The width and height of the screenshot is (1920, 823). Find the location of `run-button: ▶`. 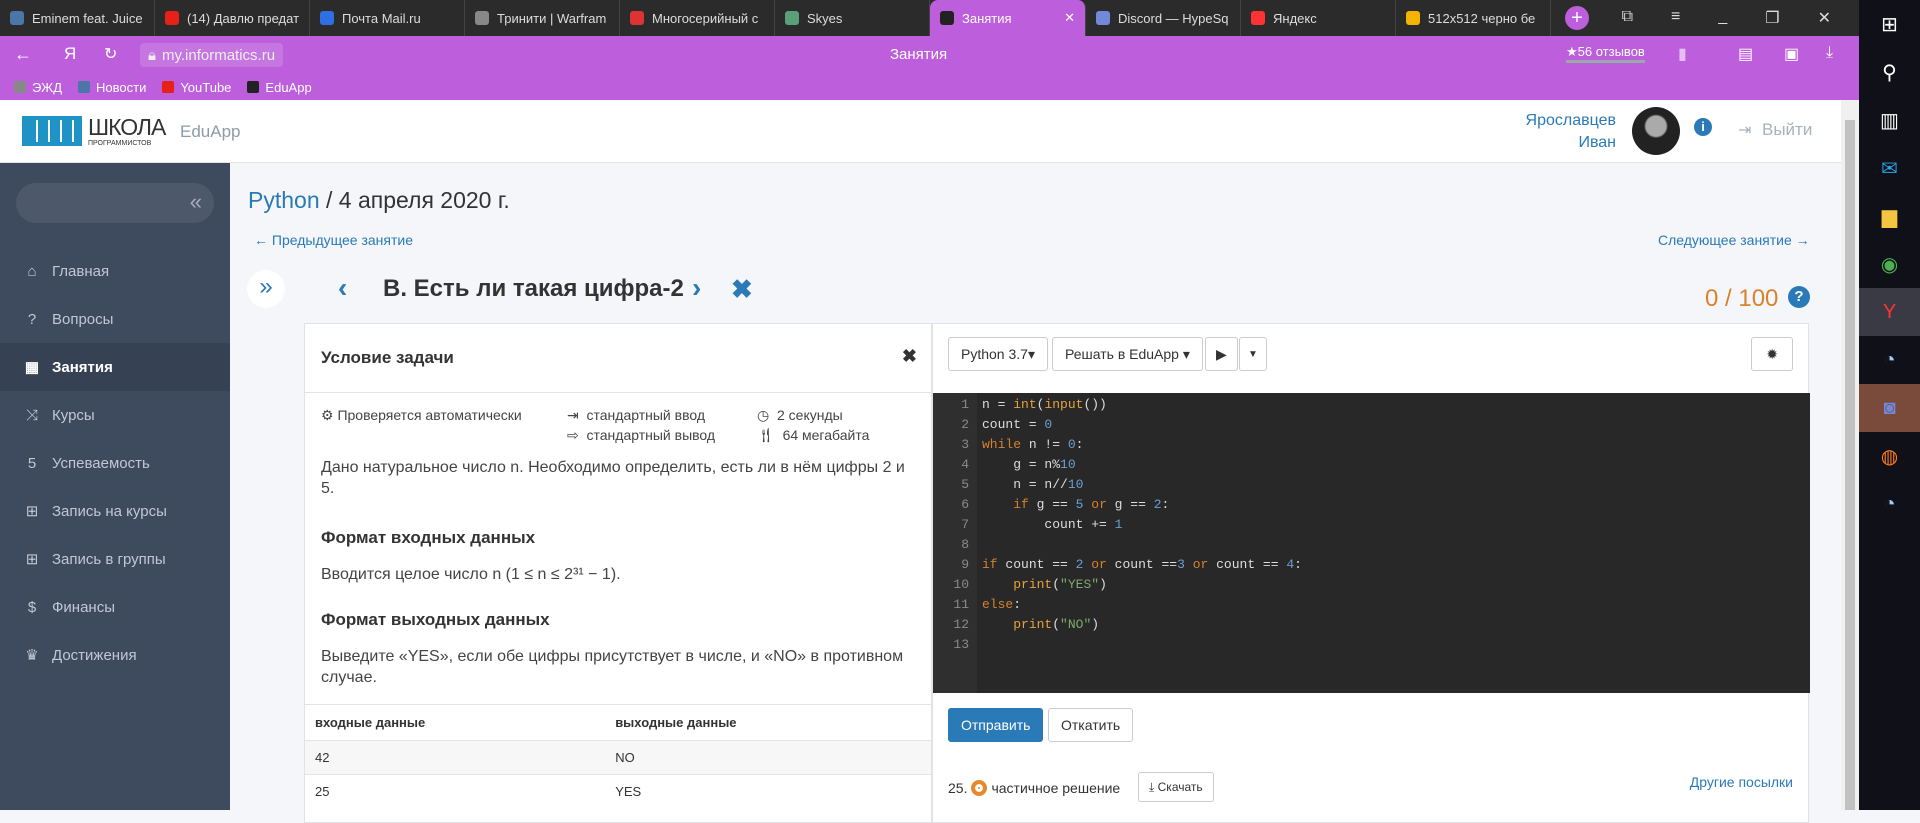

run-button: ▶ is located at coordinates (1221, 354).